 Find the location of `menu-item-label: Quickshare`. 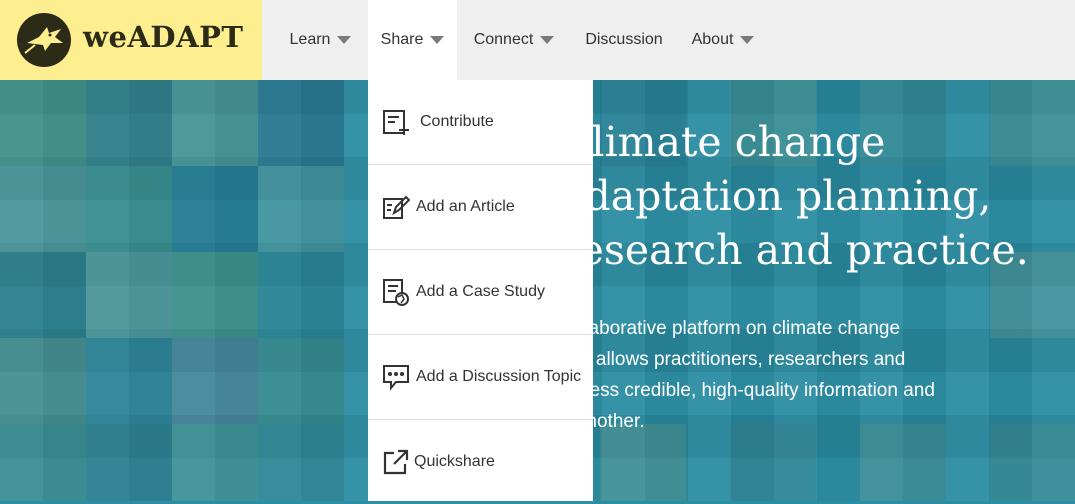

menu-item-label: Quickshare is located at coordinates (454, 461).